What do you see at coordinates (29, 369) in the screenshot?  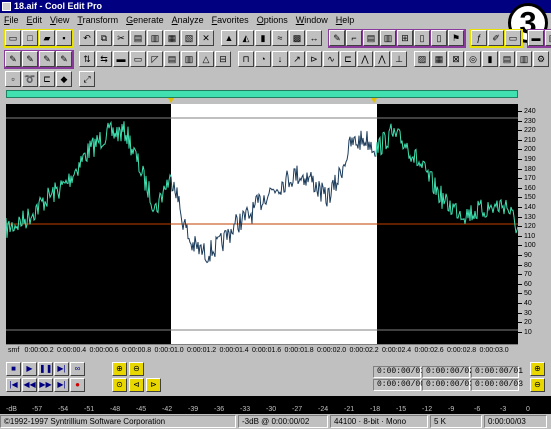 I see `play-button: ▶` at bounding box center [29, 369].